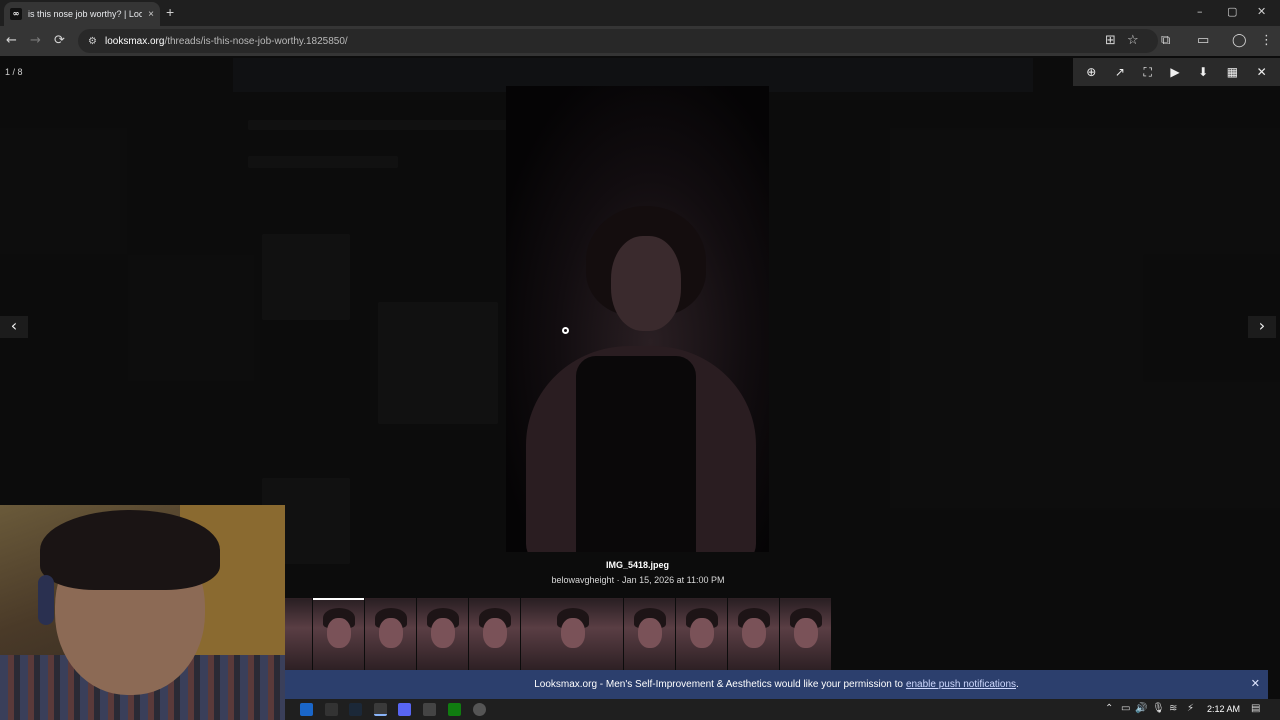 The image size is (1280, 720). Describe the element at coordinates (636, 454) in the screenshot. I see `photo-tanktop-shape` at that location.